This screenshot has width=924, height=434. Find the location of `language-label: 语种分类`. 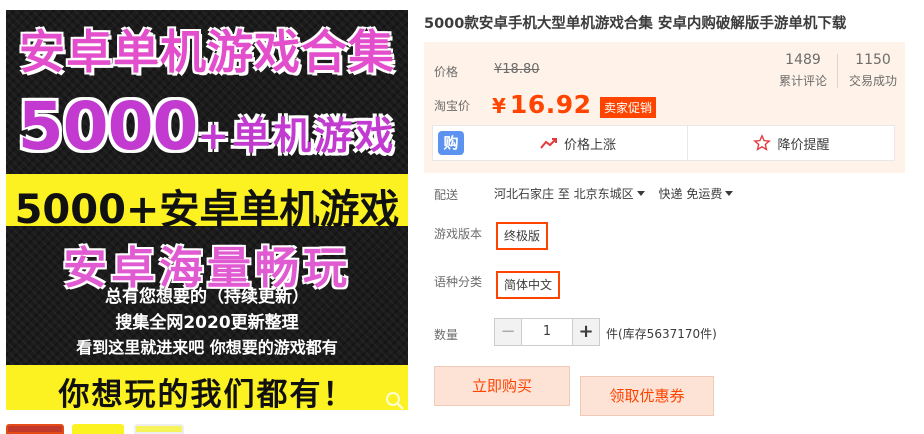

language-label: 语种分类 is located at coordinates (458, 282).